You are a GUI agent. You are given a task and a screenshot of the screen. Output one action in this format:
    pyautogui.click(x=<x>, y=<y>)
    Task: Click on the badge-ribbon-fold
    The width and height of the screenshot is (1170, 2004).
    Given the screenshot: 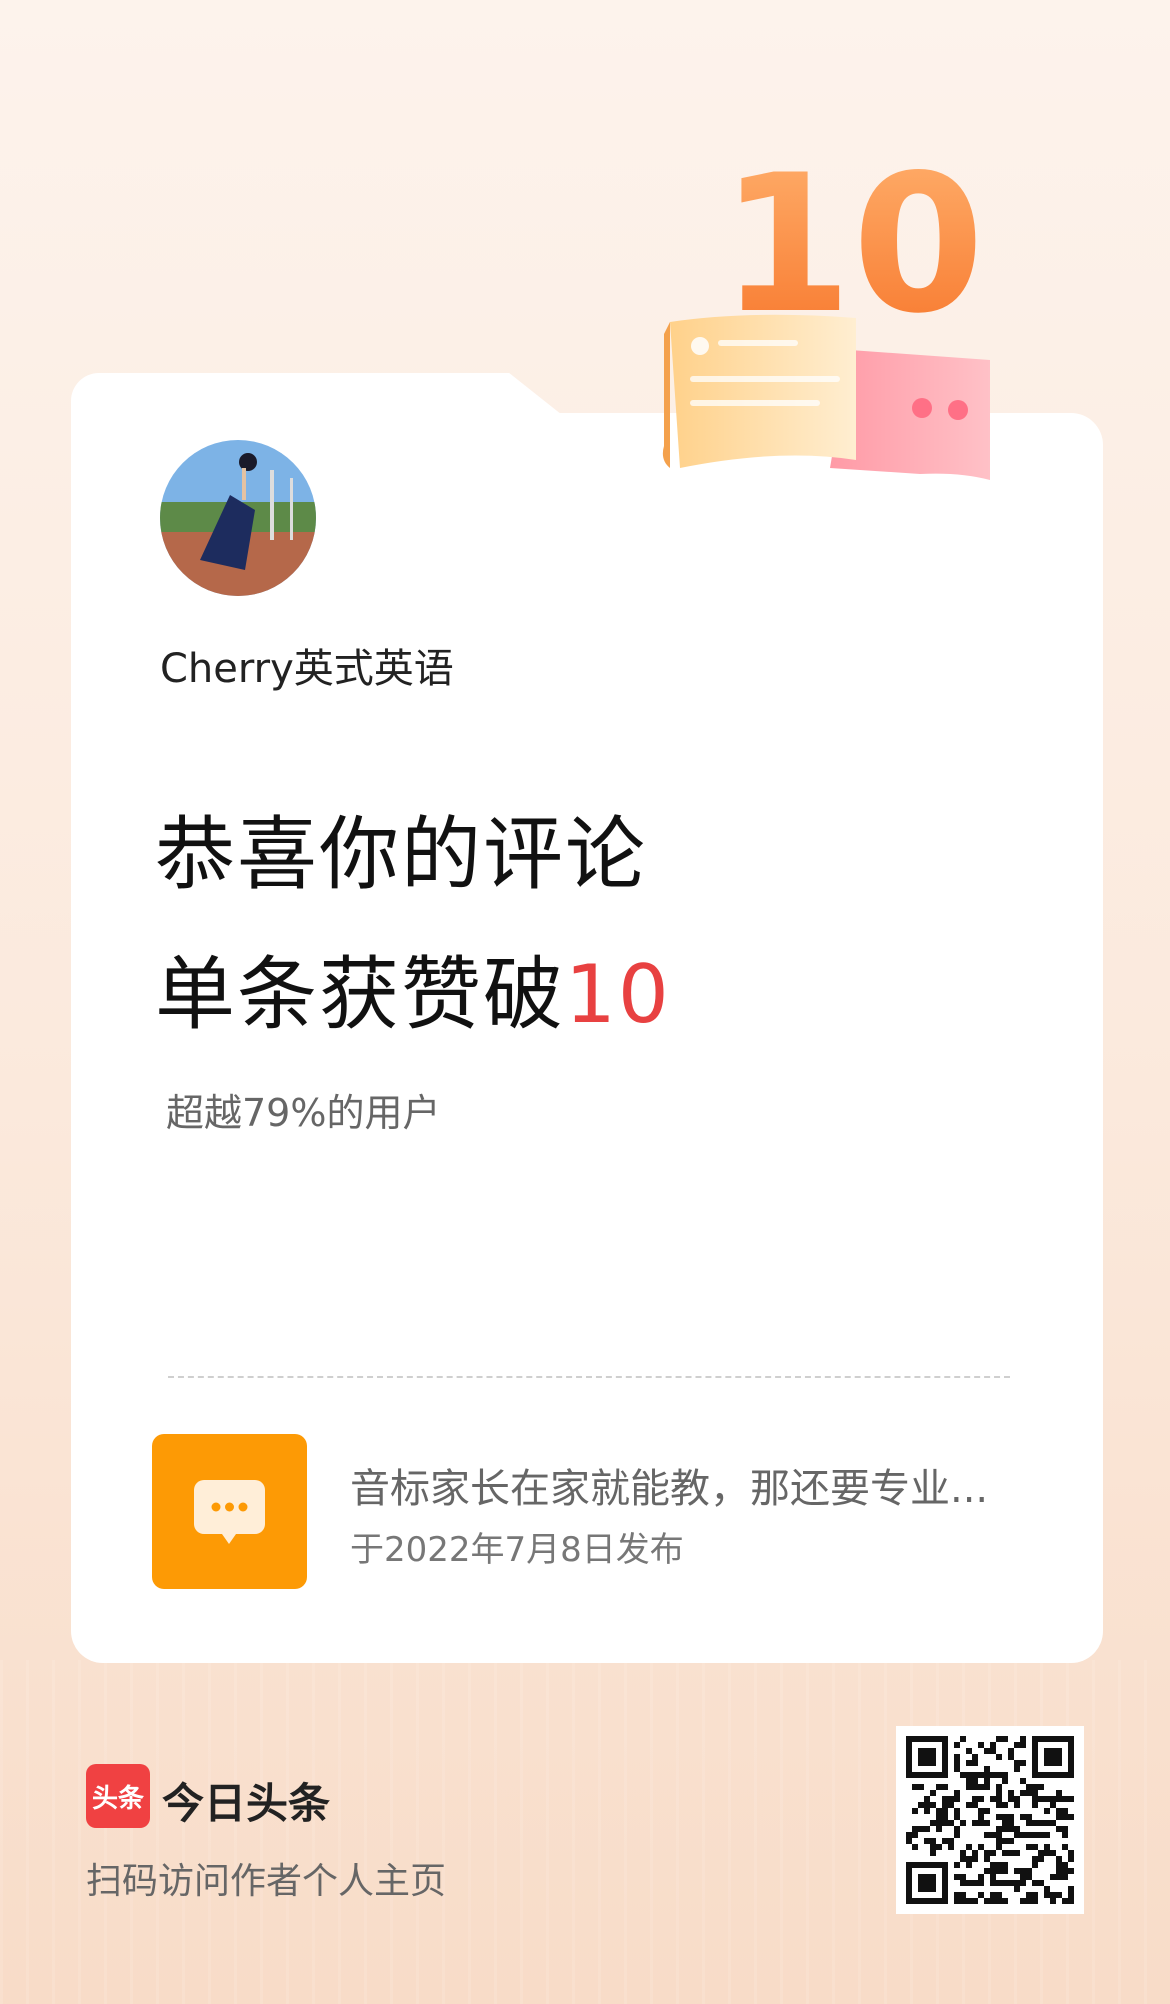 What is the action you would take?
    pyautogui.click(x=666, y=395)
    